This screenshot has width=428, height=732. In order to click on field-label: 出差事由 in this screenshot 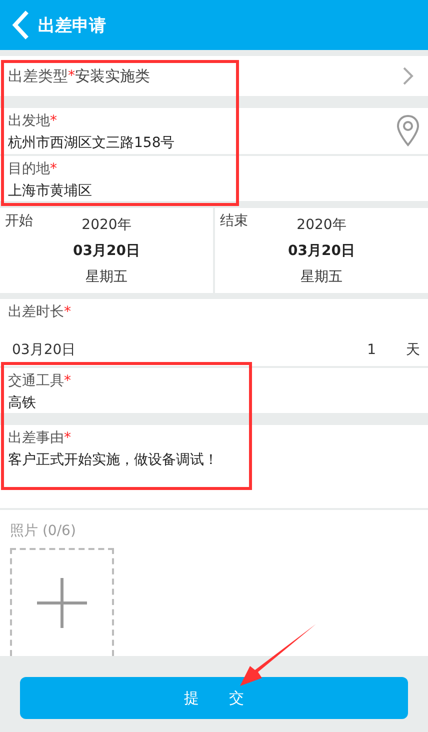, I will do `click(36, 438)`.